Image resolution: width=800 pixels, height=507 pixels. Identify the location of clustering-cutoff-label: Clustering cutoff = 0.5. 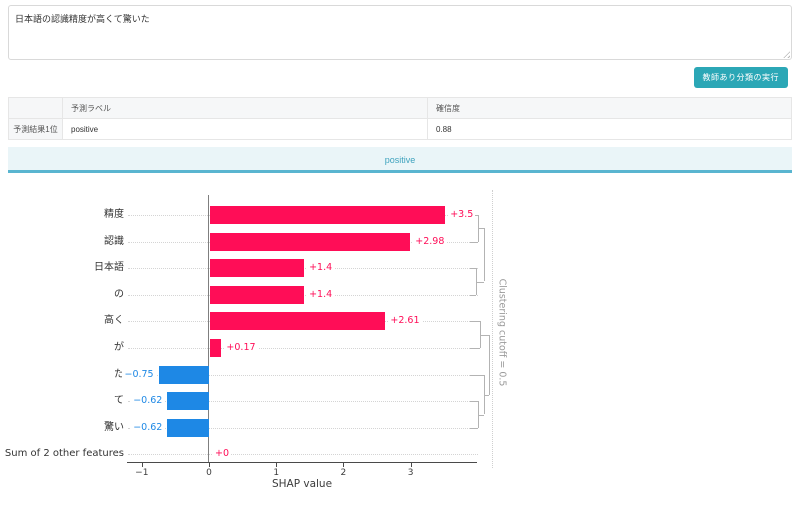
(502, 332).